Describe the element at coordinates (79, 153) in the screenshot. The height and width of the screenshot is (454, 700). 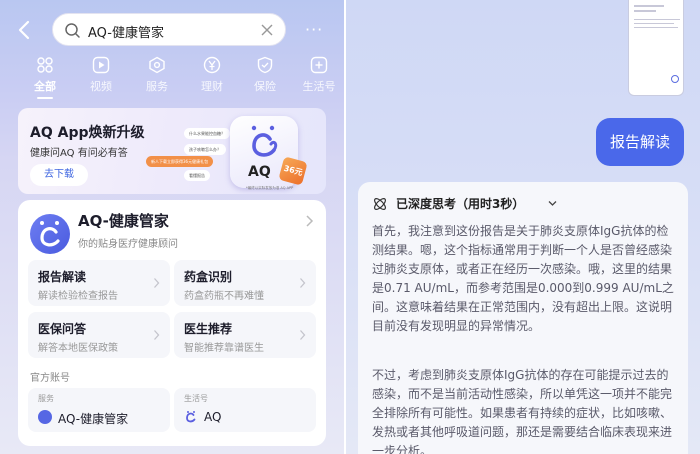
I see `banner-subtitle: 健康问AQ 有问必有答` at that location.